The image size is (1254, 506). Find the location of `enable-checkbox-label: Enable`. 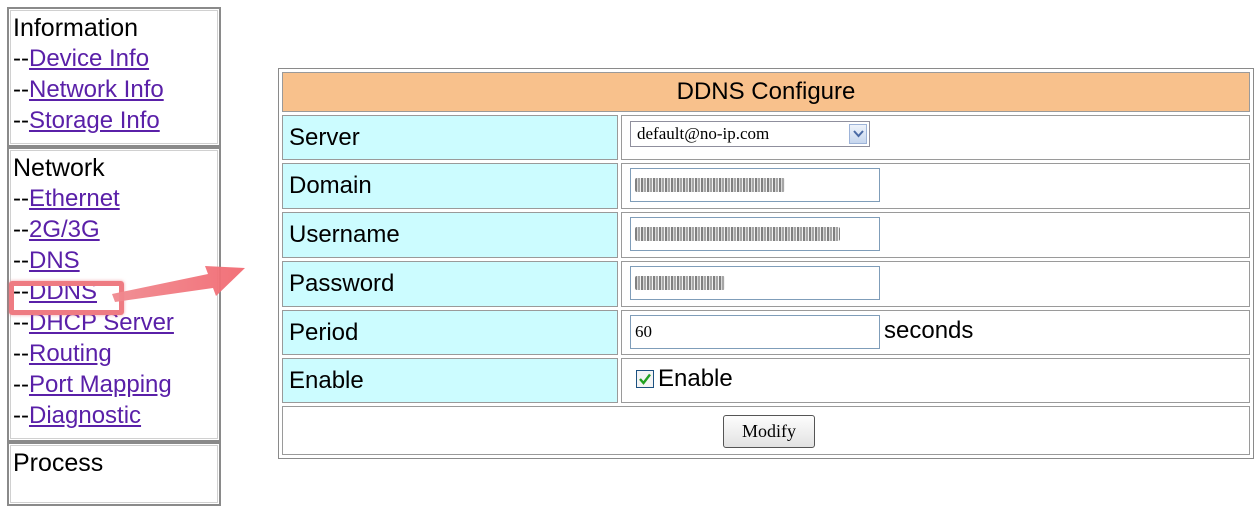

enable-checkbox-label: Enable is located at coordinates (695, 379).